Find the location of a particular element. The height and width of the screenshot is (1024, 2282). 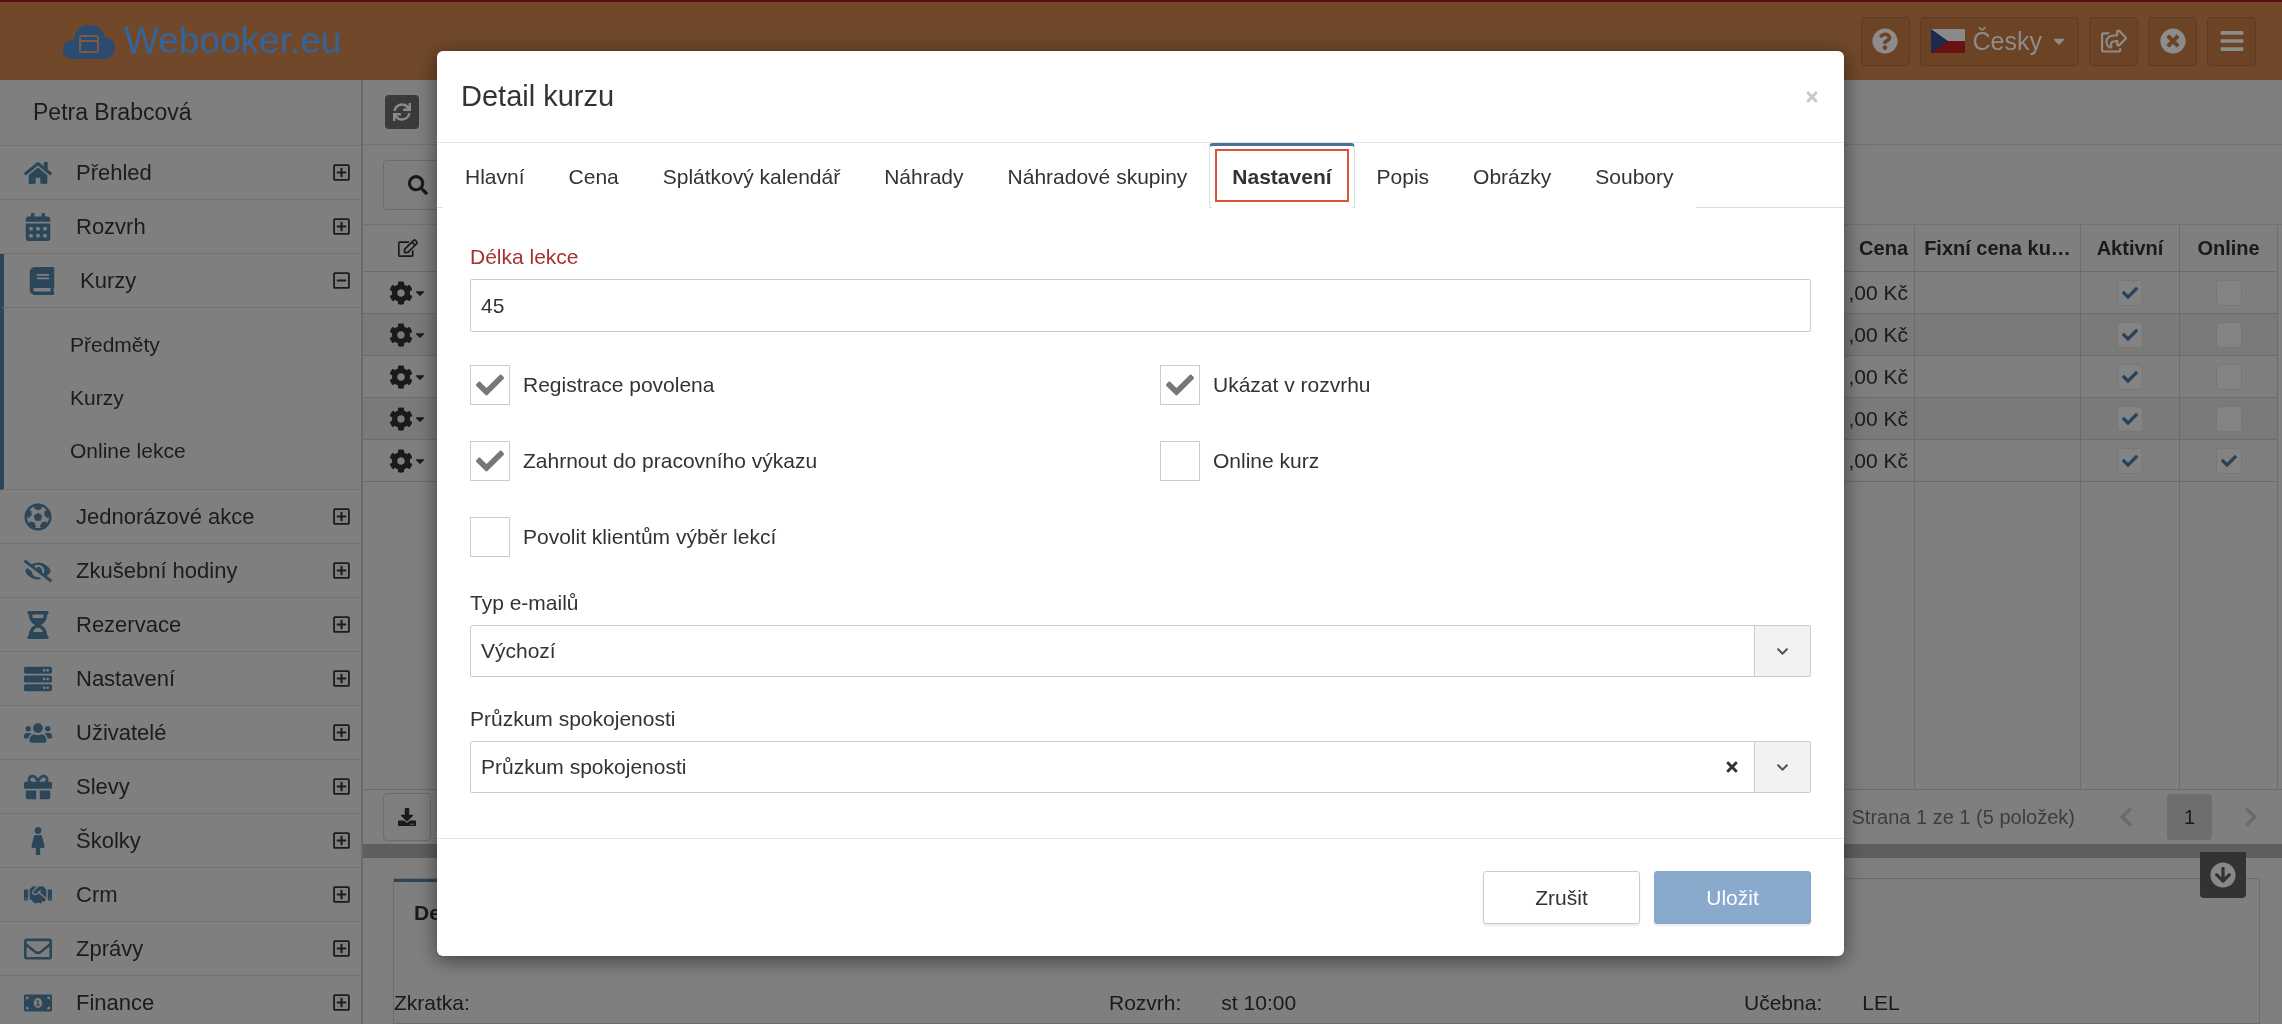

column-header: Online is located at coordinates (2228, 248).